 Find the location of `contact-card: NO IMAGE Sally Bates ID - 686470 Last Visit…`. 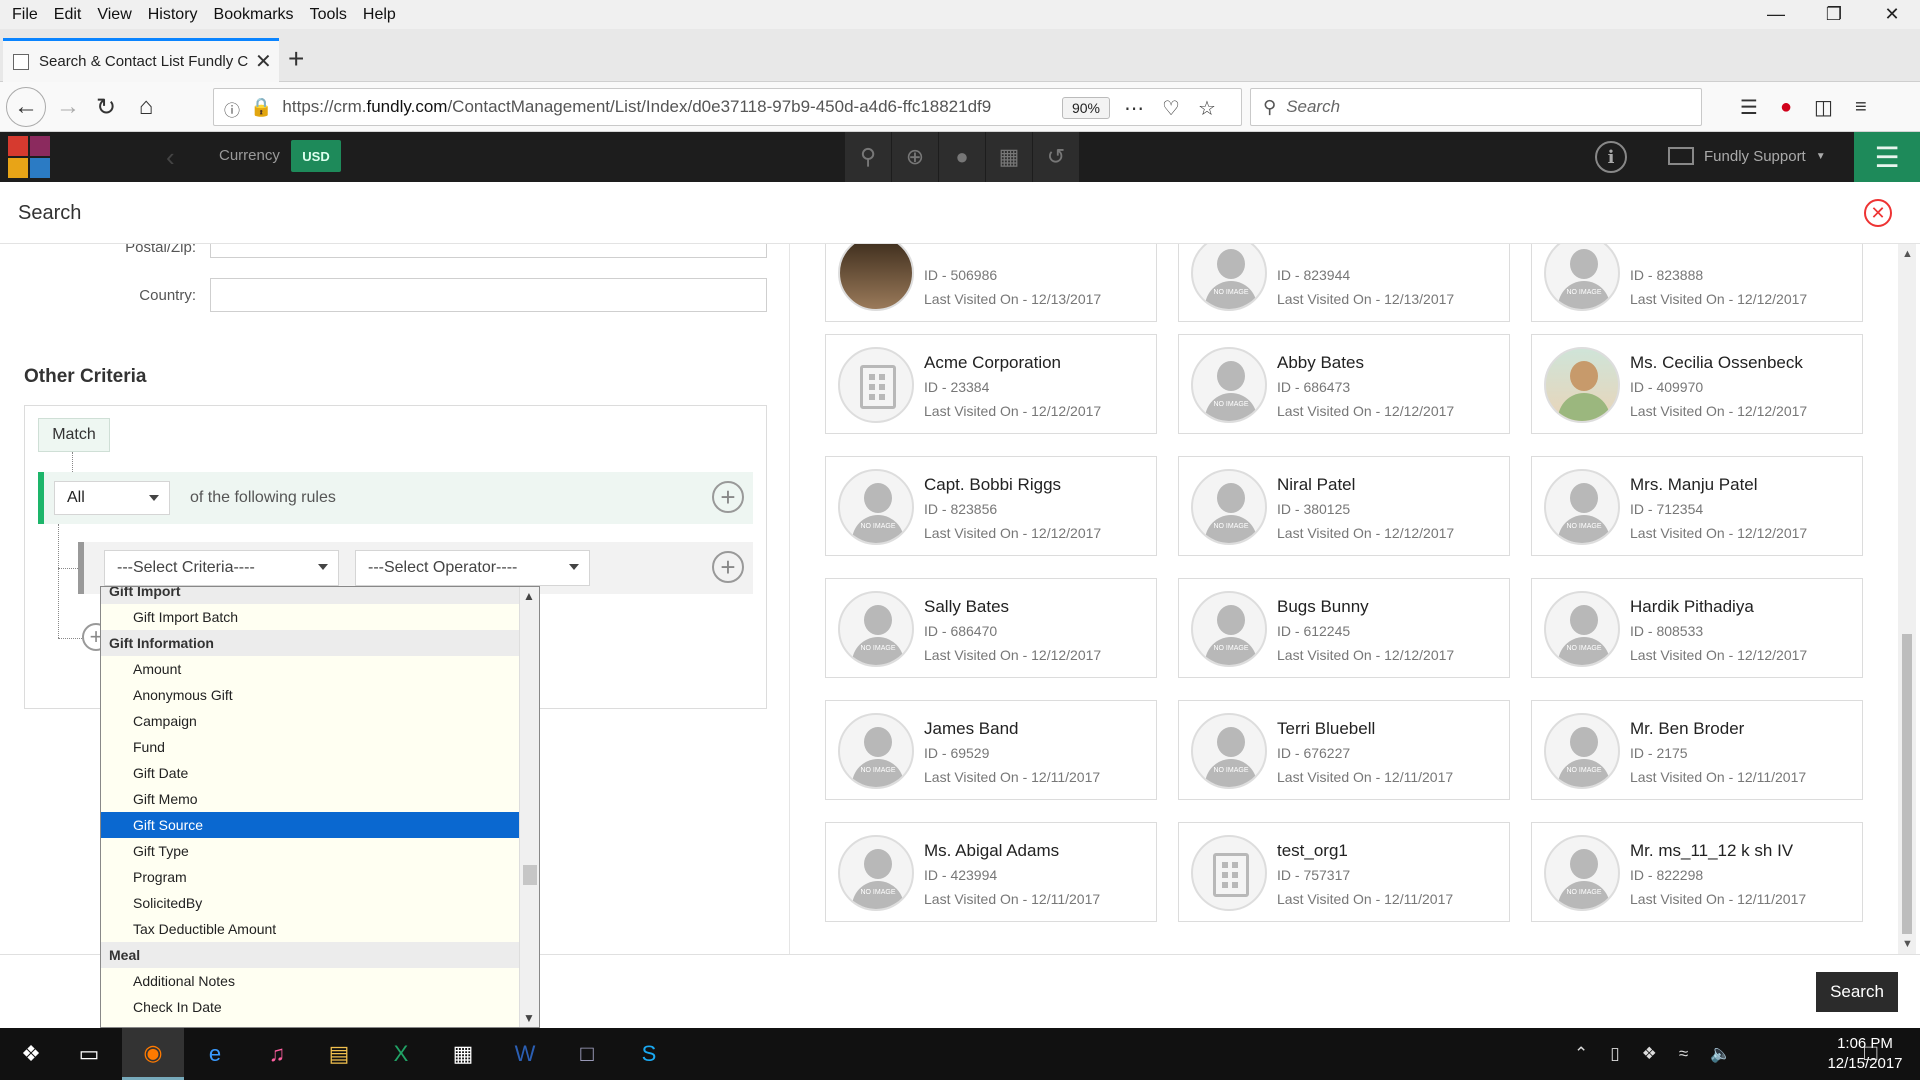

contact-card: NO IMAGE Sally Bates ID - 686470 Last Visit… is located at coordinates (991, 628).